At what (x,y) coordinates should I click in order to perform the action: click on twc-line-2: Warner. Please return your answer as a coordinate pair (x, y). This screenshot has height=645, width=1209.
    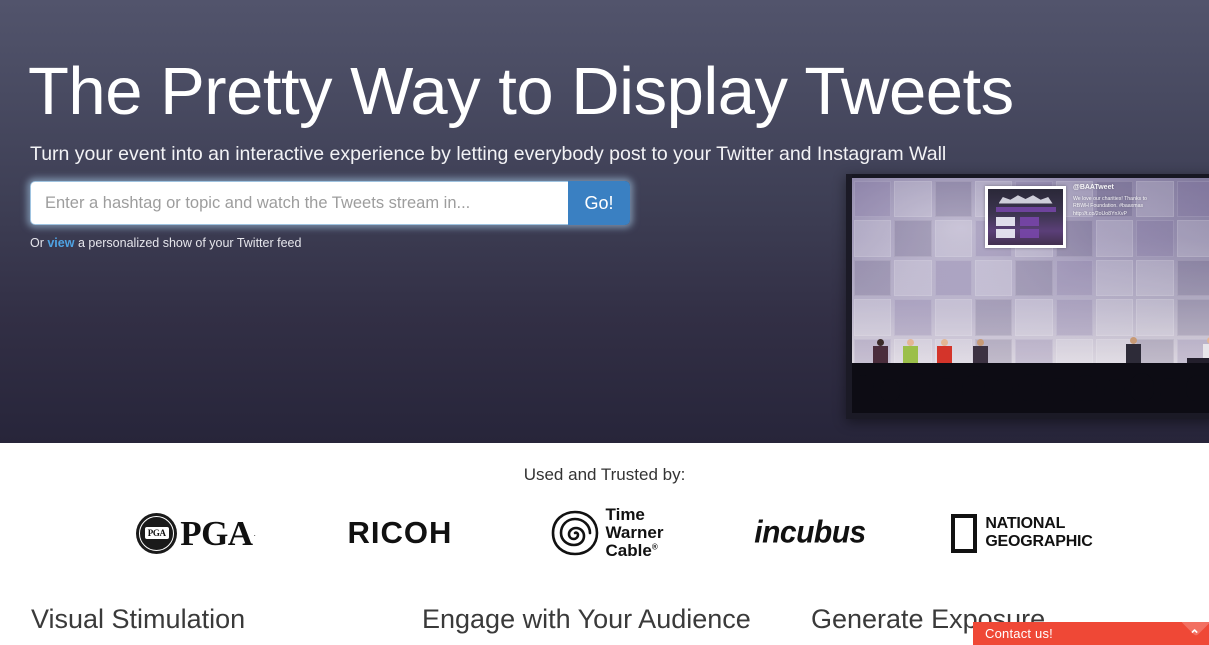
    Looking at the image, I should click on (634, 533).